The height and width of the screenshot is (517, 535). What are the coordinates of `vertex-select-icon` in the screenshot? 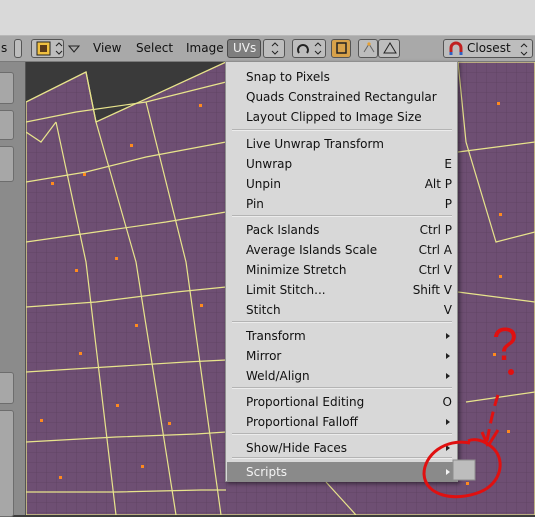 It's located at (369, 47).